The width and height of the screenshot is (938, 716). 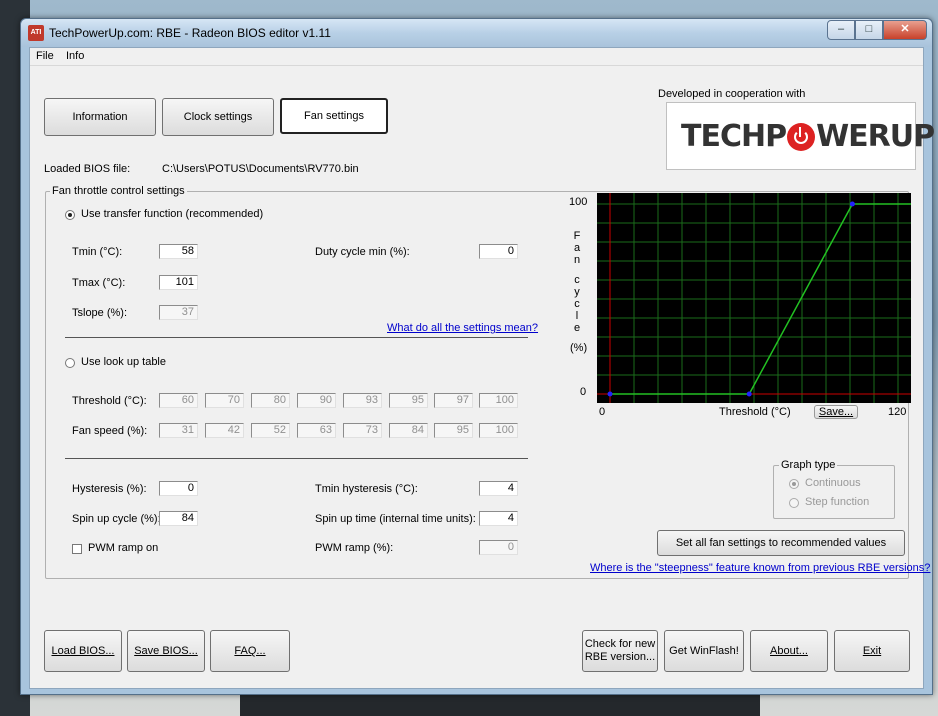 I want to click on cooperation-text: Developed in cooperation with, so click(x=732, y=94).